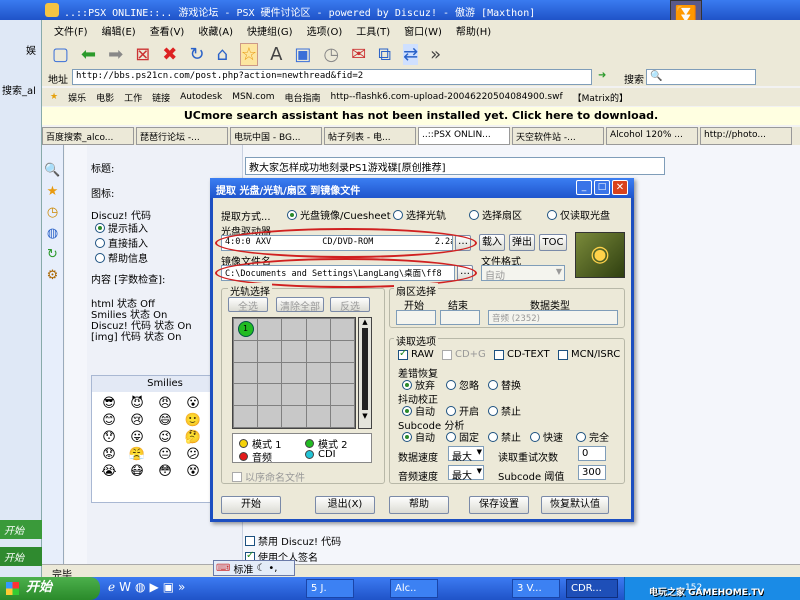 The height and width of the screenshot is (600, 800). What do you see at coordinates (492, 242) in the screenshot?
I see `load-button: 载入` at bounding box center [492, 242].